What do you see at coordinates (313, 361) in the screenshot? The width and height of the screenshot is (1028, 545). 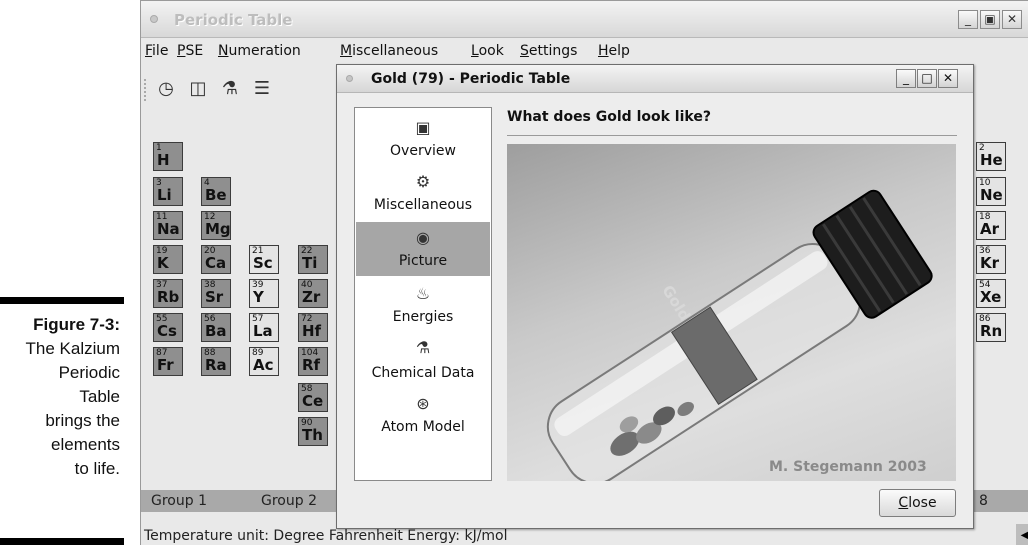 I see `element-rf: 104 Rf` at bounding box center [313, 361].